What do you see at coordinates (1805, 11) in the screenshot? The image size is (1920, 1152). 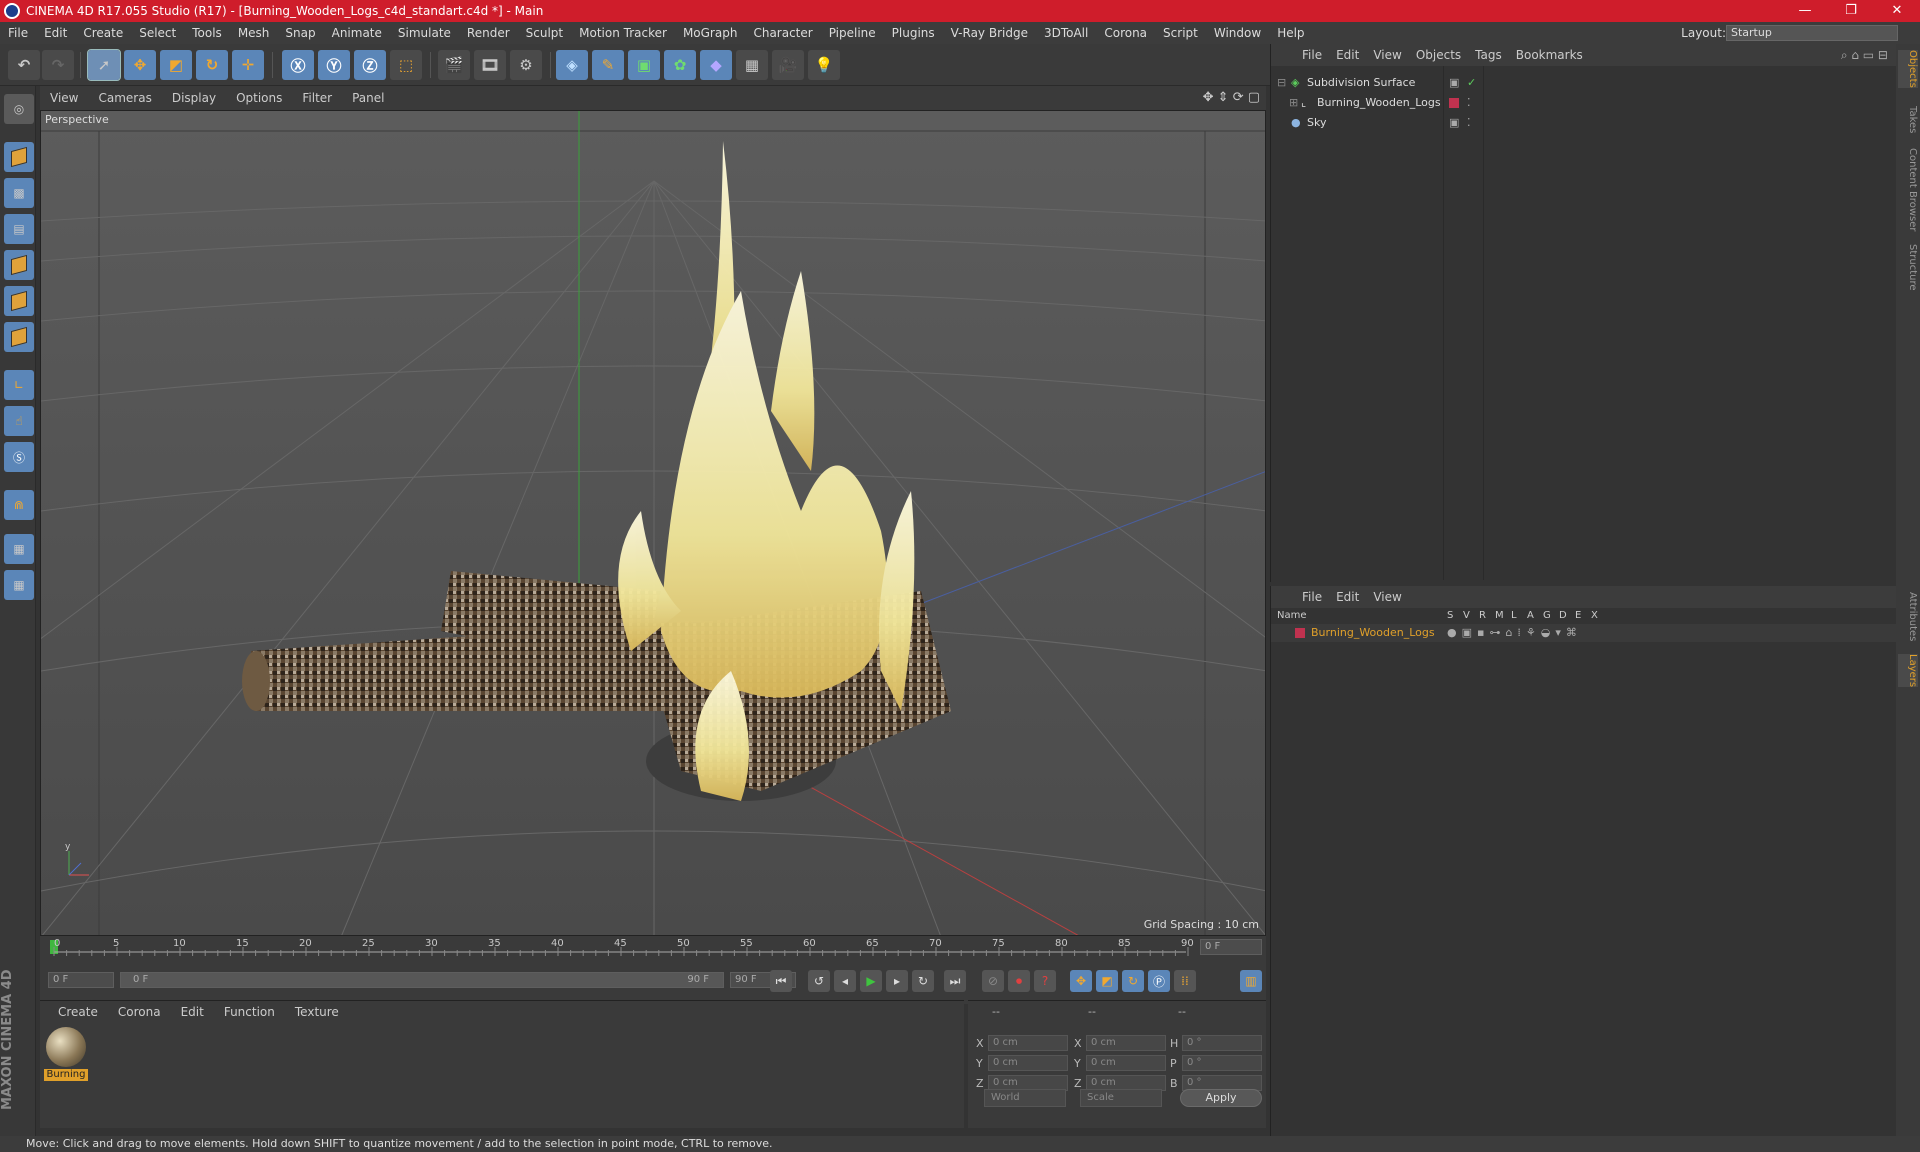 I see `minimize-button: —` at bounding box center [1805, 11].